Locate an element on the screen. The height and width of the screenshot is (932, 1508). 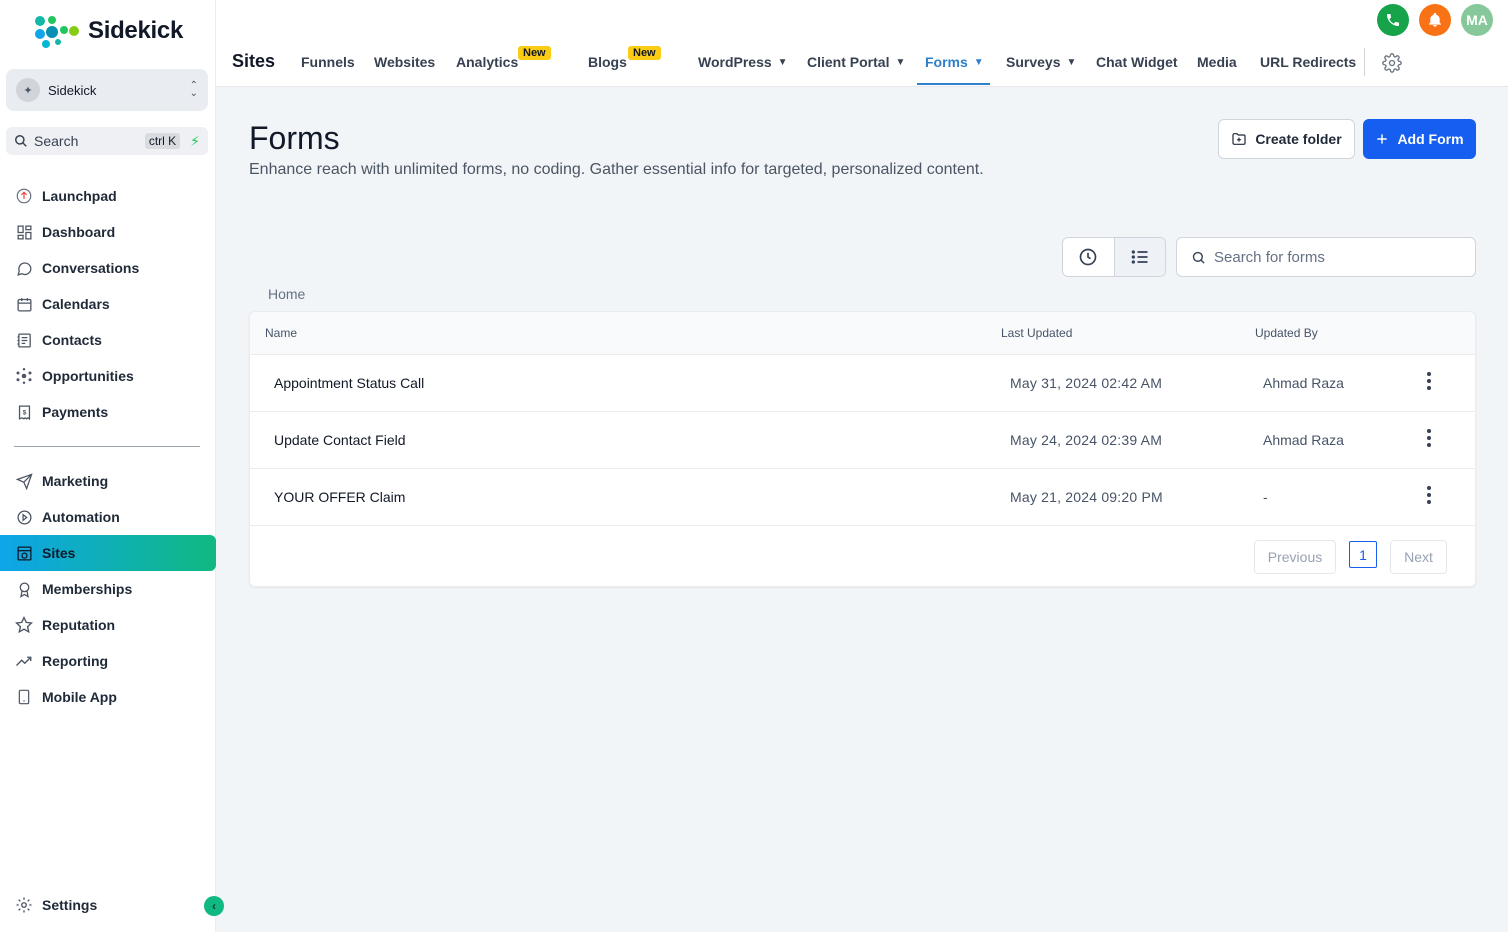
nav-item-payments: $ Payments is located at coordinates (108, 412).